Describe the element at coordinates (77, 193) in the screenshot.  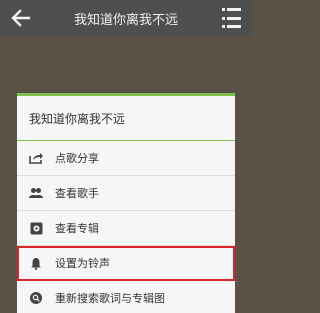
I see `menu-item-label: 查看歌手` at that location.